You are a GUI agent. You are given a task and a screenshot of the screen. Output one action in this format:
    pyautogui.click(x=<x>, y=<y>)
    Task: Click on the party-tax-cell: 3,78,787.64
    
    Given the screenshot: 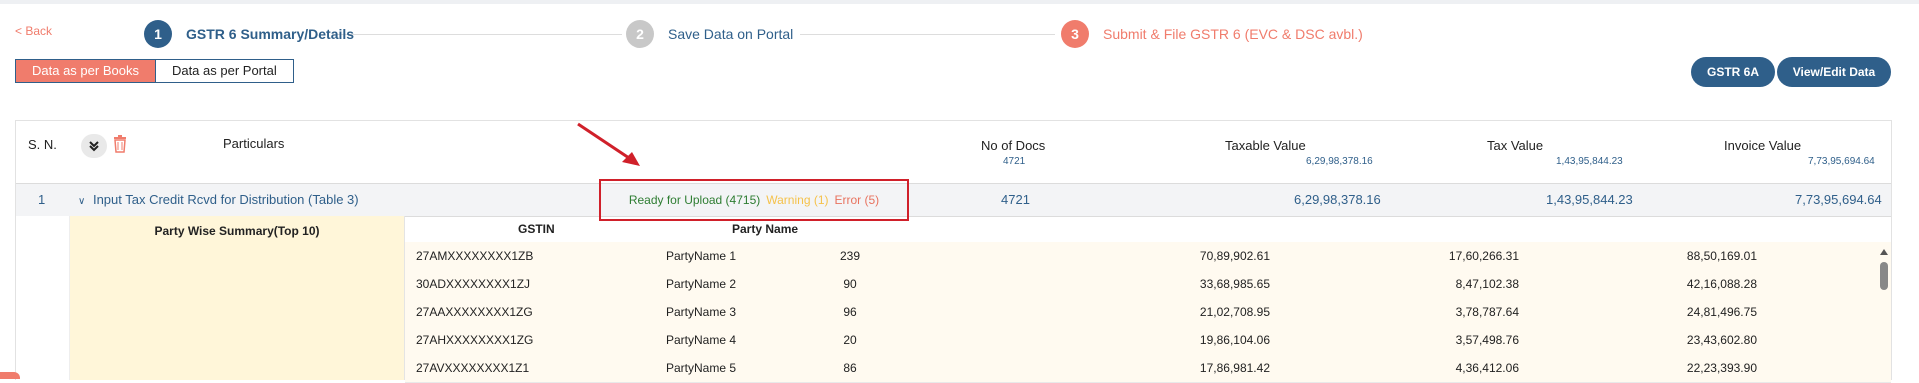 What is the action you would take?
    pyautogui.click(x=1487, y=312)
    